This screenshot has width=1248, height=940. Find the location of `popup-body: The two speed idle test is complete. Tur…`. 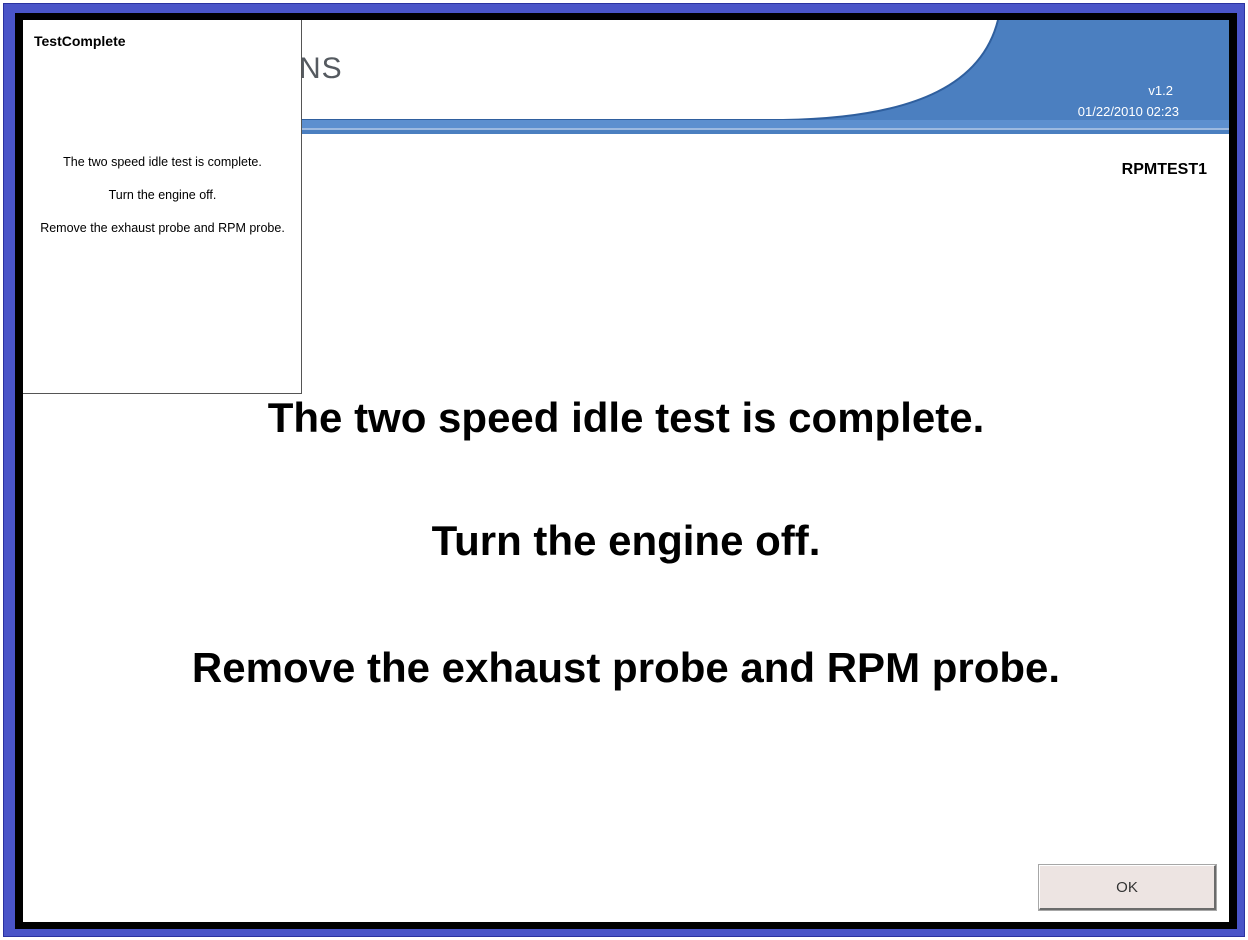

popup-body: The two speed idle test is complete. Tur… is located at coordinates (162, 203).